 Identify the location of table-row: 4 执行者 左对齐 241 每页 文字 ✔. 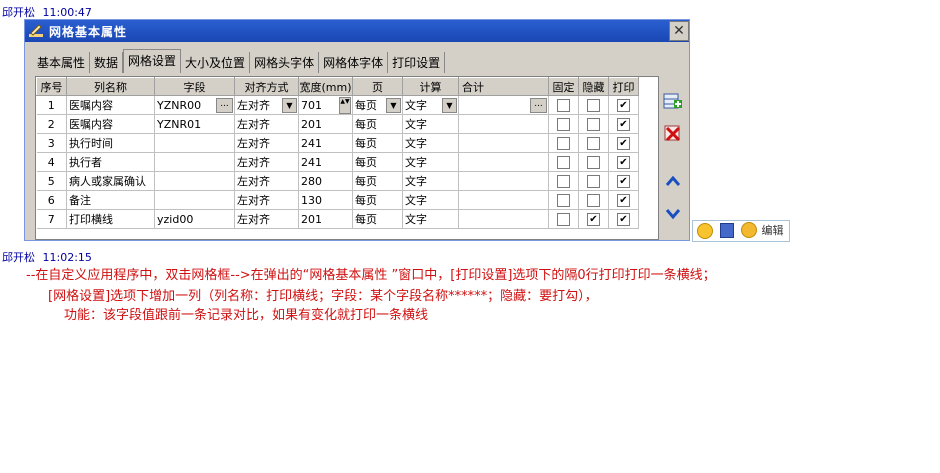
(337, 162).